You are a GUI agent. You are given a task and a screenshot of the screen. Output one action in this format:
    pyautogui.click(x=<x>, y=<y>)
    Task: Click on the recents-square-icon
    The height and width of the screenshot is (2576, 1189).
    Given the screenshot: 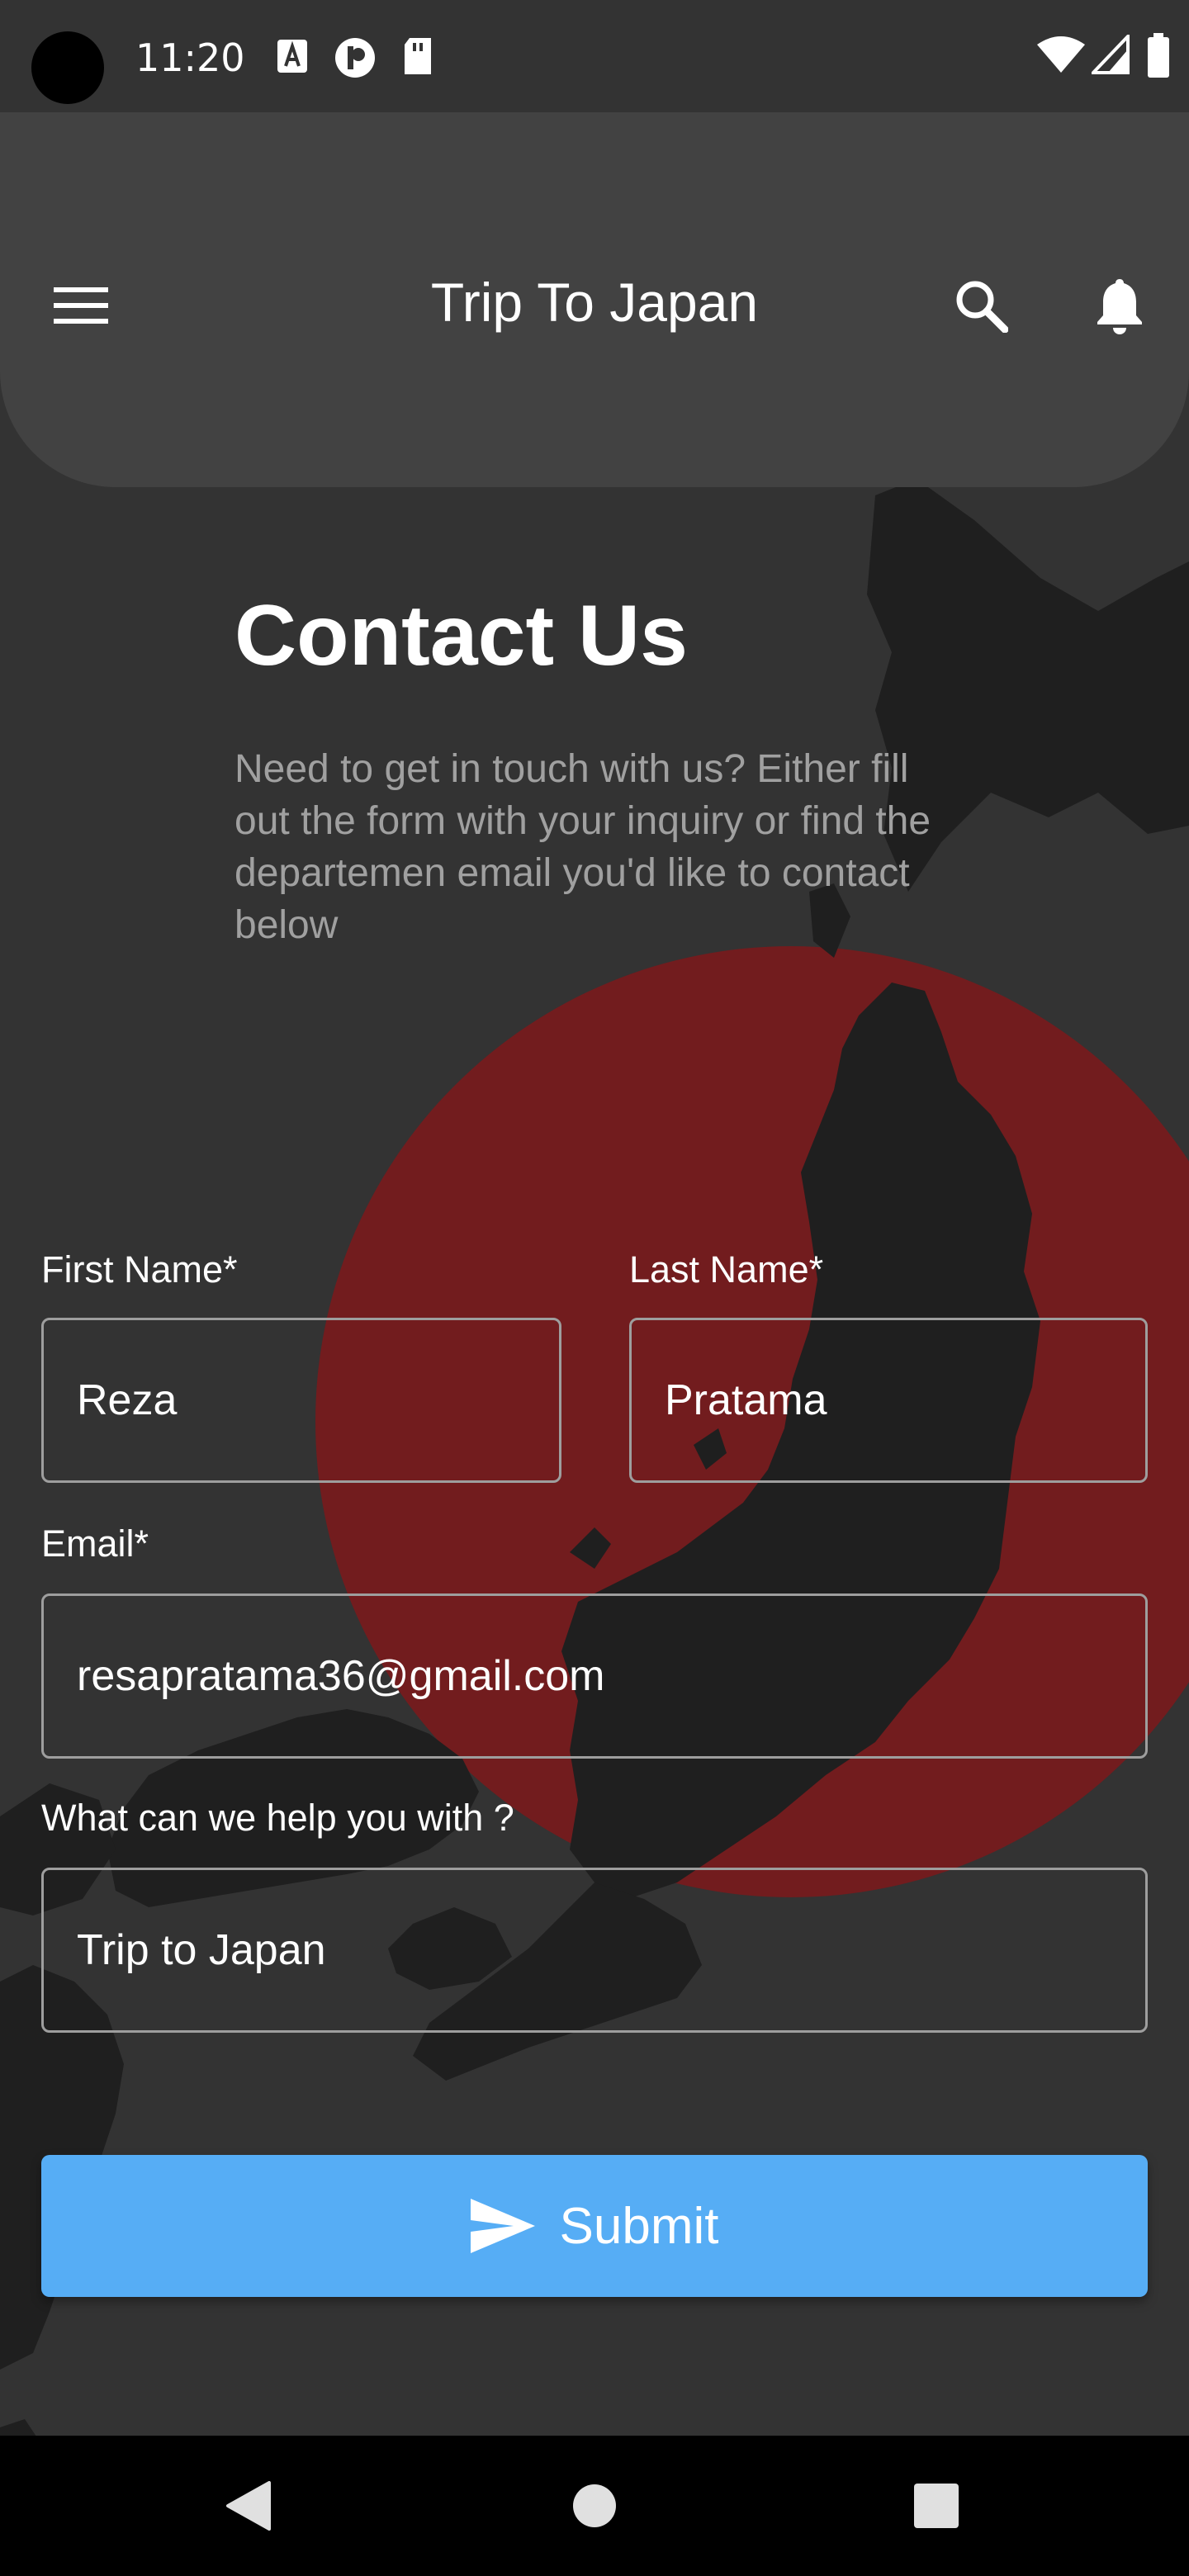 What is the action you would take?
    pyautogui.click(x=936, y=2506)
    